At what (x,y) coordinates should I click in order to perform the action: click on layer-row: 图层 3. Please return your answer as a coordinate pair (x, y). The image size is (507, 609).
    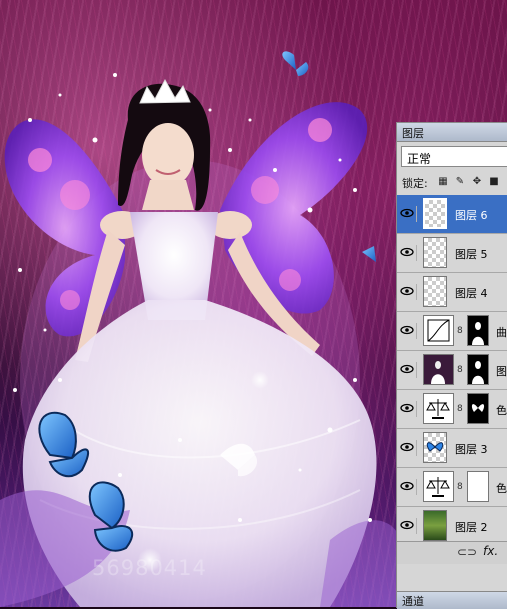
    Looking at the image, I should click on (452, 448).